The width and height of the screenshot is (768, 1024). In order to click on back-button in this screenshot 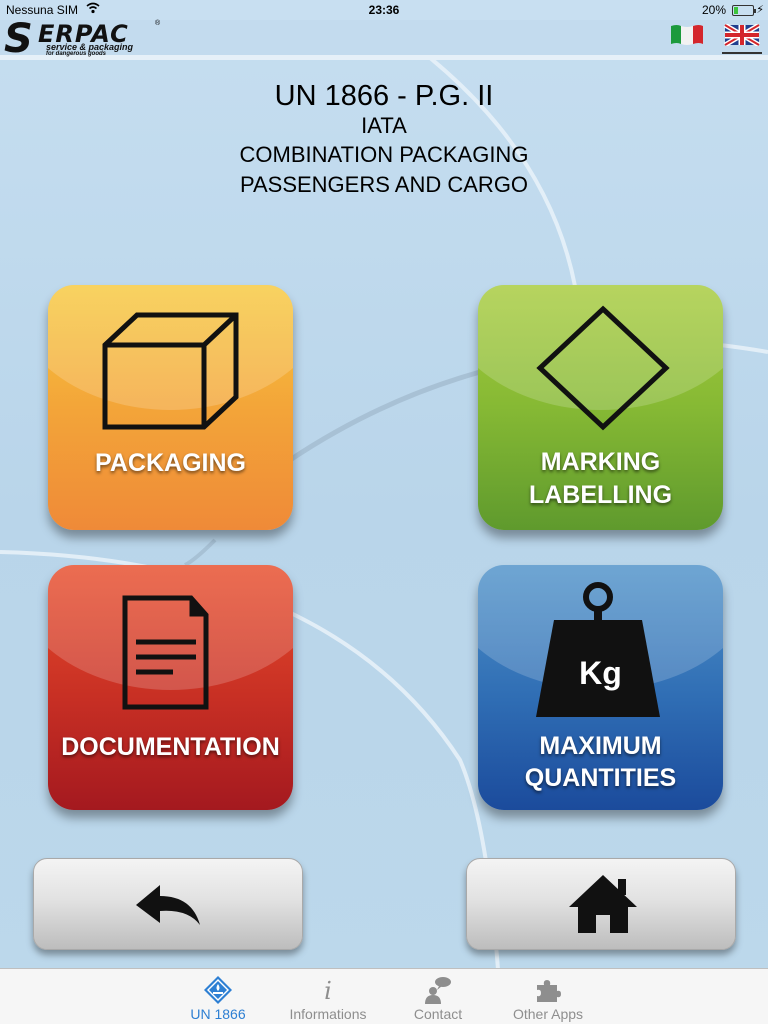, I will do `click(168, 904)`.